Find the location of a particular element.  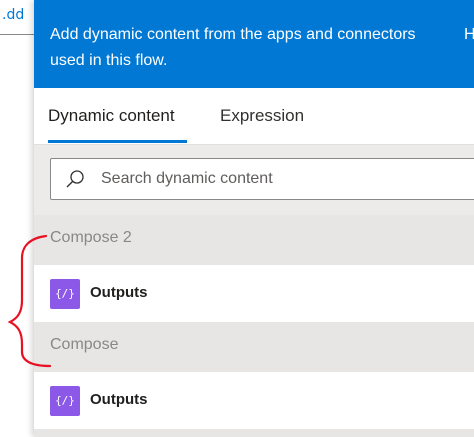

group-header-compose: Compose is located at coordinates (254, 347).